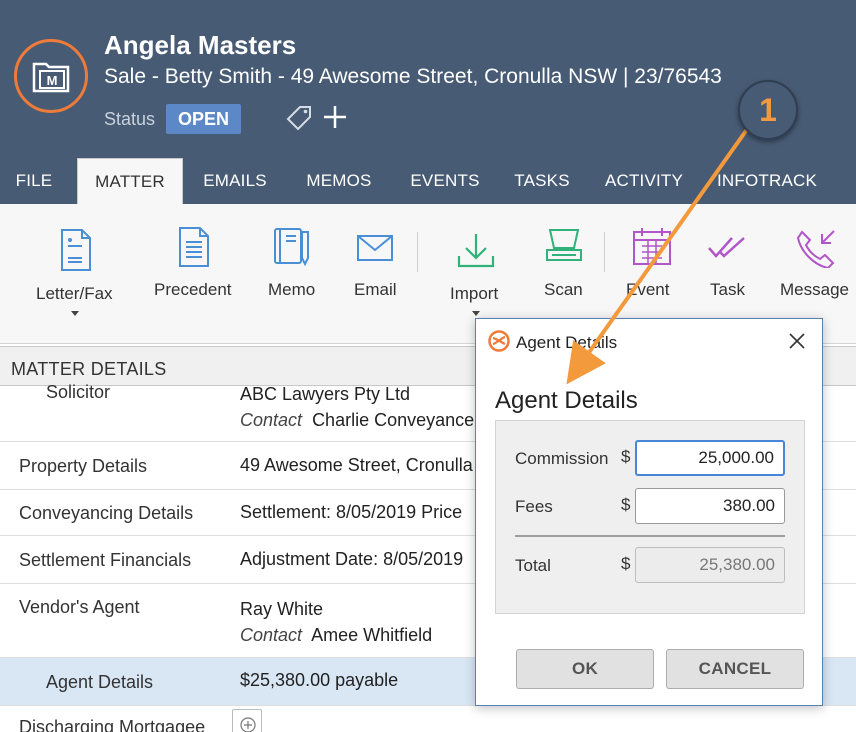  What do you see at coordinates (248, 724) in the screenshot?
I see `plus-circle-icon` at bounding box center [248, 724].